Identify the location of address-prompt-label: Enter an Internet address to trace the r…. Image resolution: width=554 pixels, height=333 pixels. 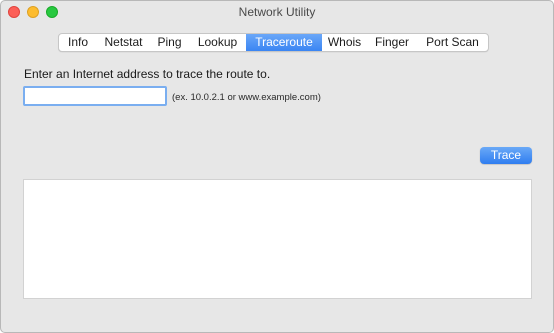
(147, 74).